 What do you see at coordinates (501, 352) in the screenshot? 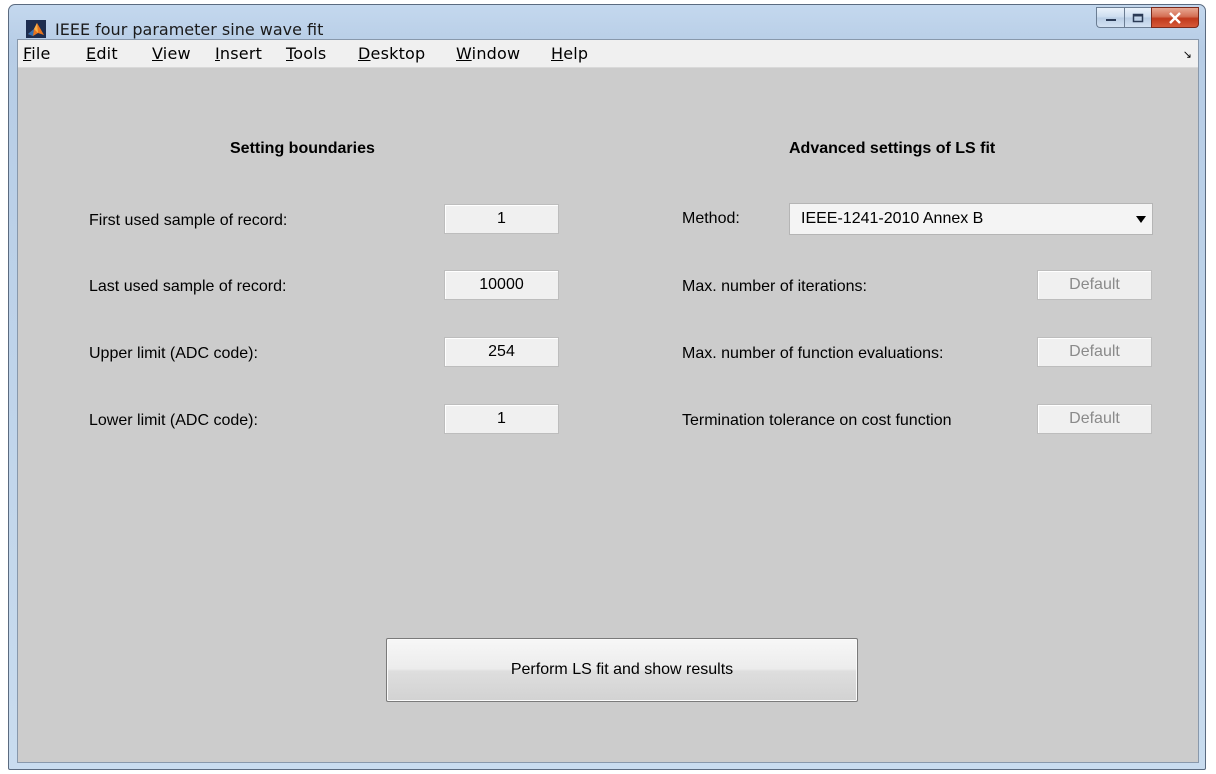
I see `upper-limit-field: 254` at bounding box center [501, 352].